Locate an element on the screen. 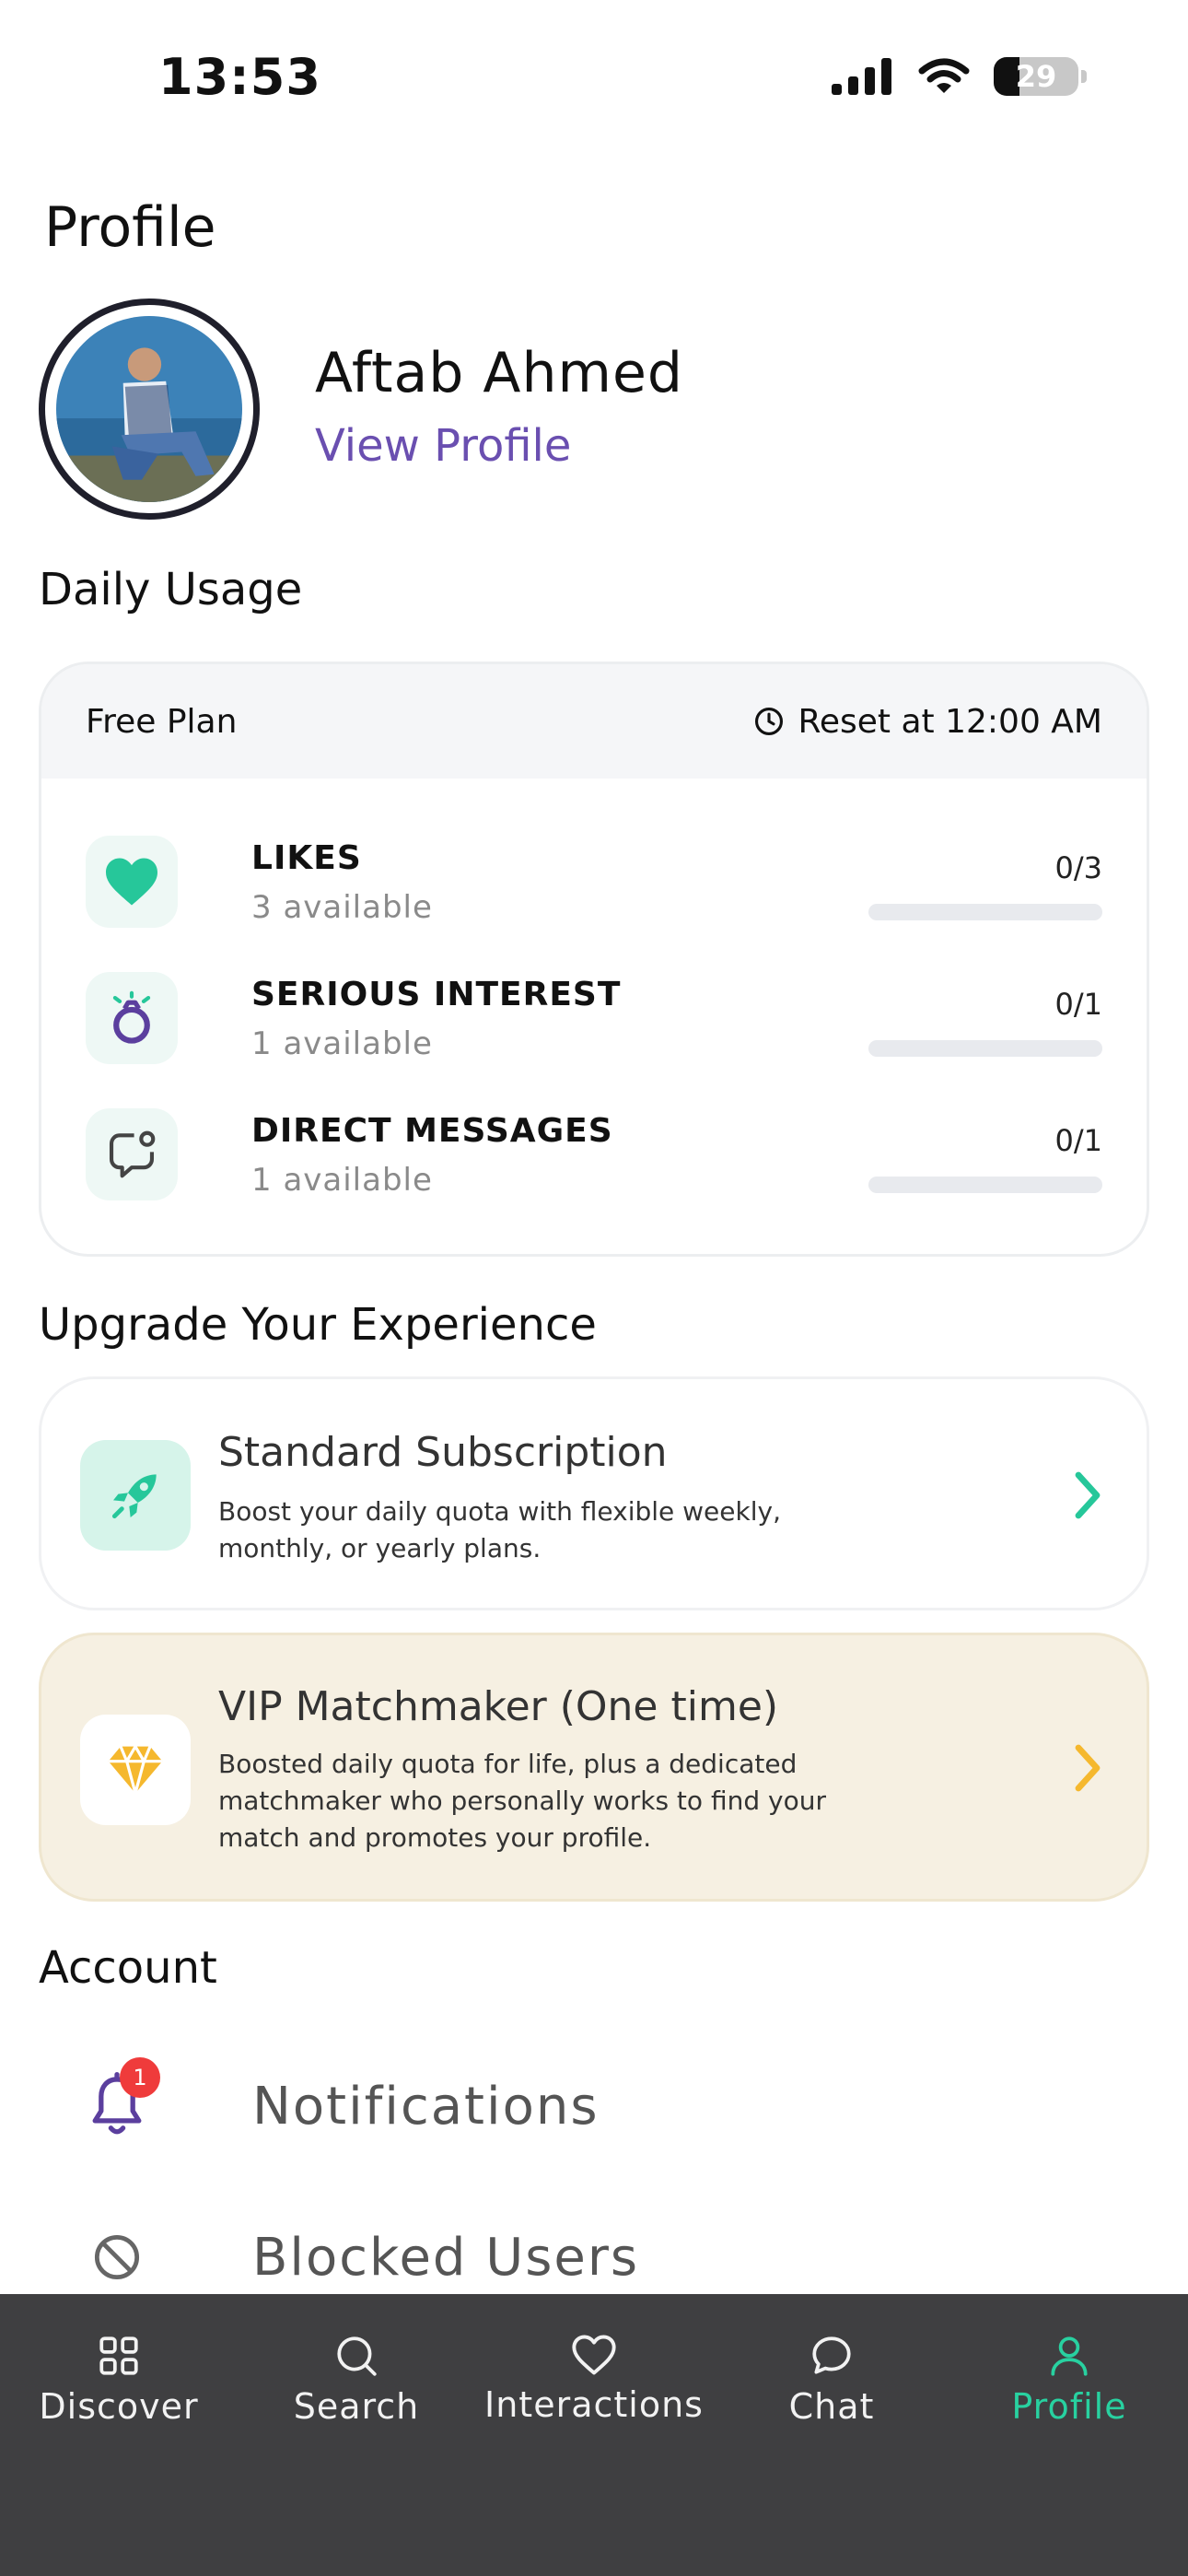 The height and width of the screenshot is (2576, 1188). clock-icon is located at coordinates (770, 721).